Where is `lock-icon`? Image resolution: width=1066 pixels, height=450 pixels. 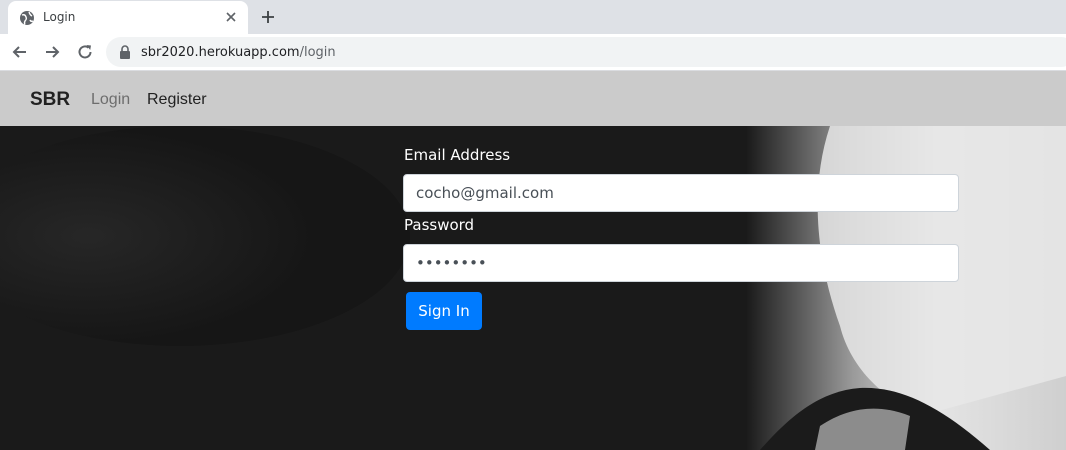 lock-icon is located at coordinates (125, 52).